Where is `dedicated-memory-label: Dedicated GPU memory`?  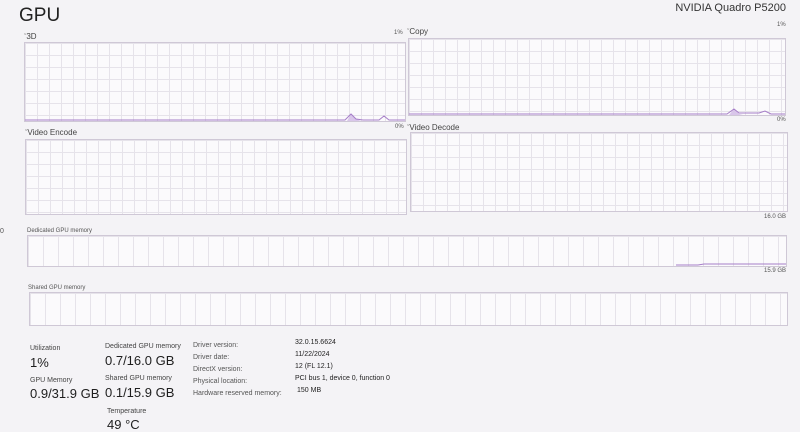 dedicated-memory-label: Dedicated GPU memory is located at coordinates (143, 346).